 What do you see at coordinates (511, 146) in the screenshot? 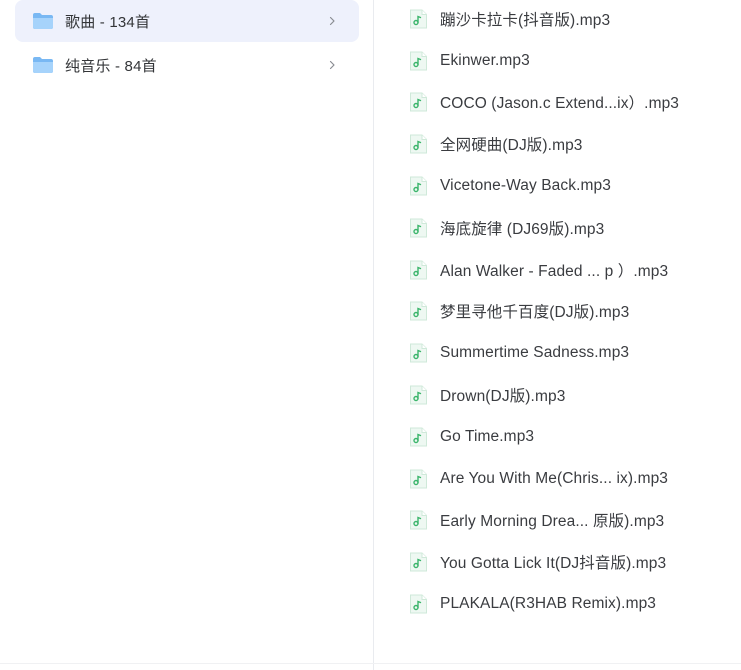
I see `file-name: 全网硬曲(DJ版).mp3` at bounding box center [511, 146].